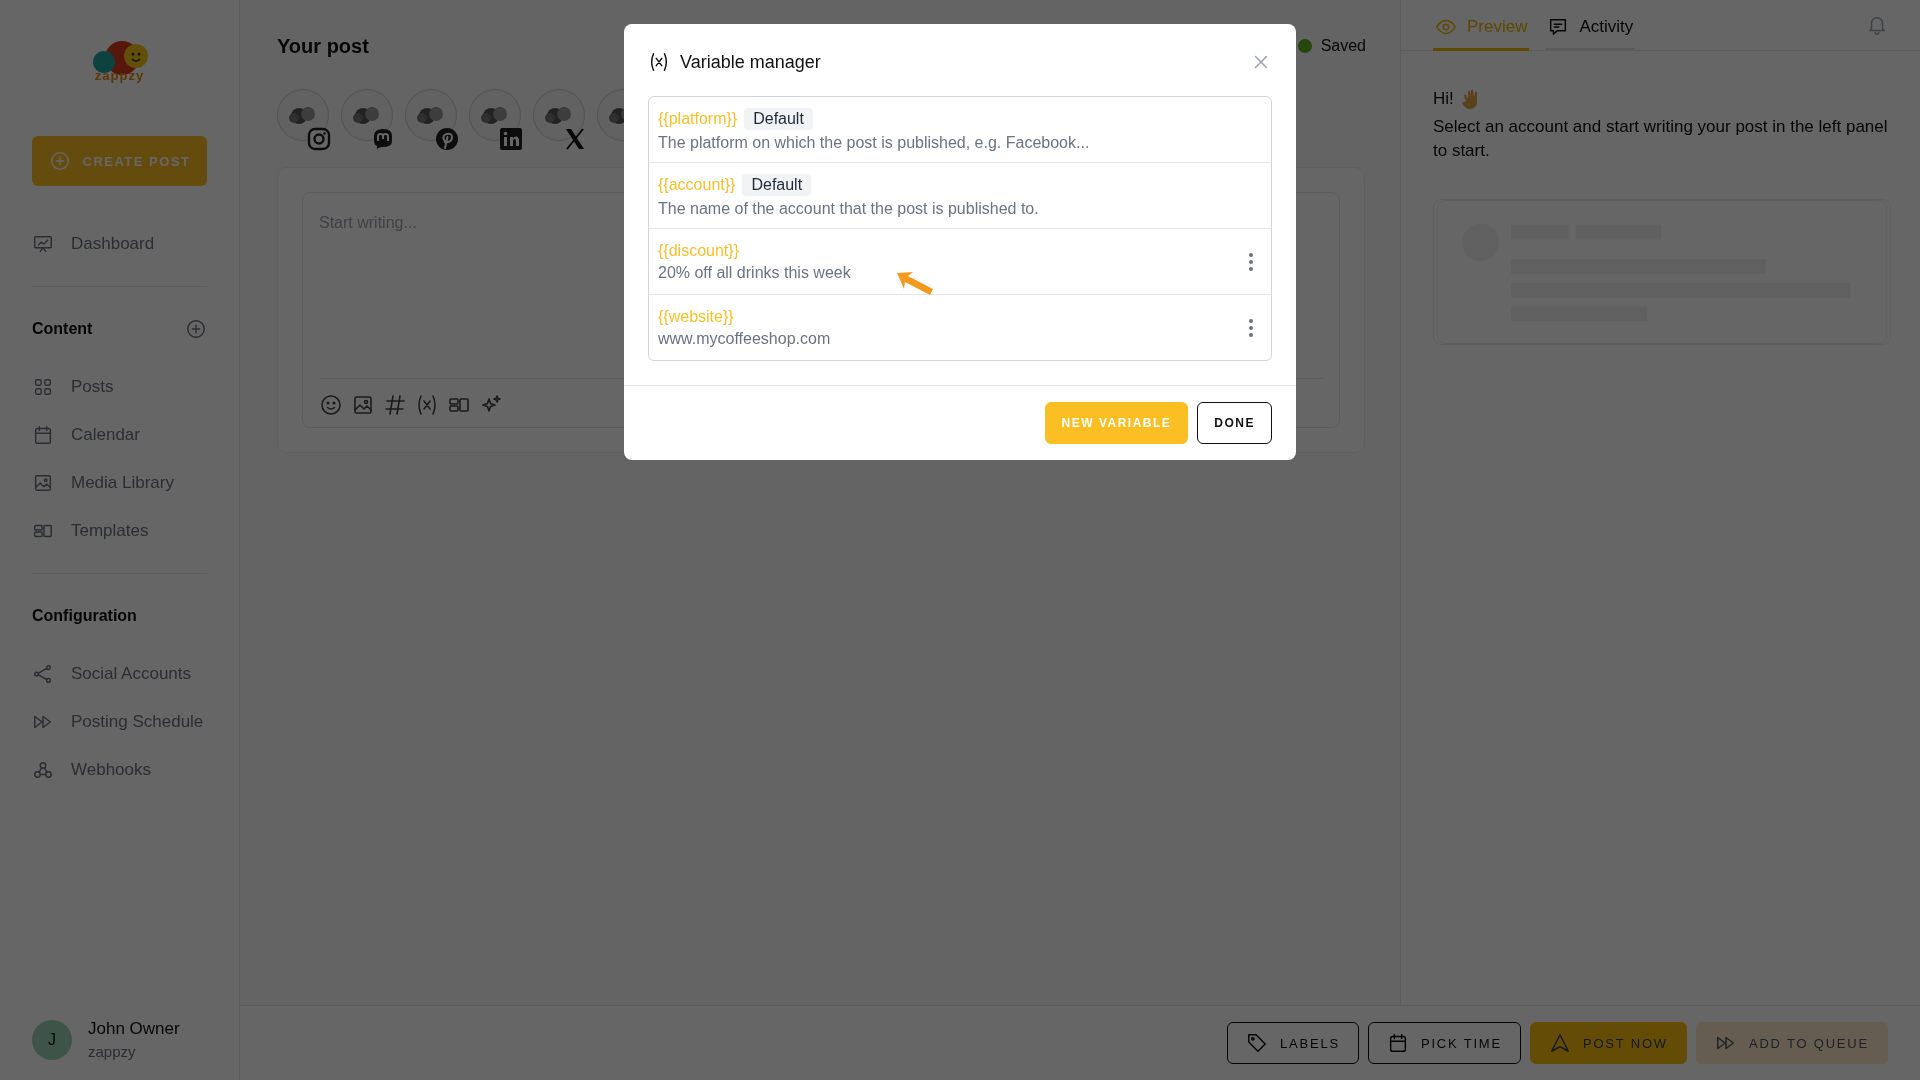 The image size is (1920, 1080). Describe the element at coordinates (575, 139) in the screenshot. I see `x-icon` at that location.